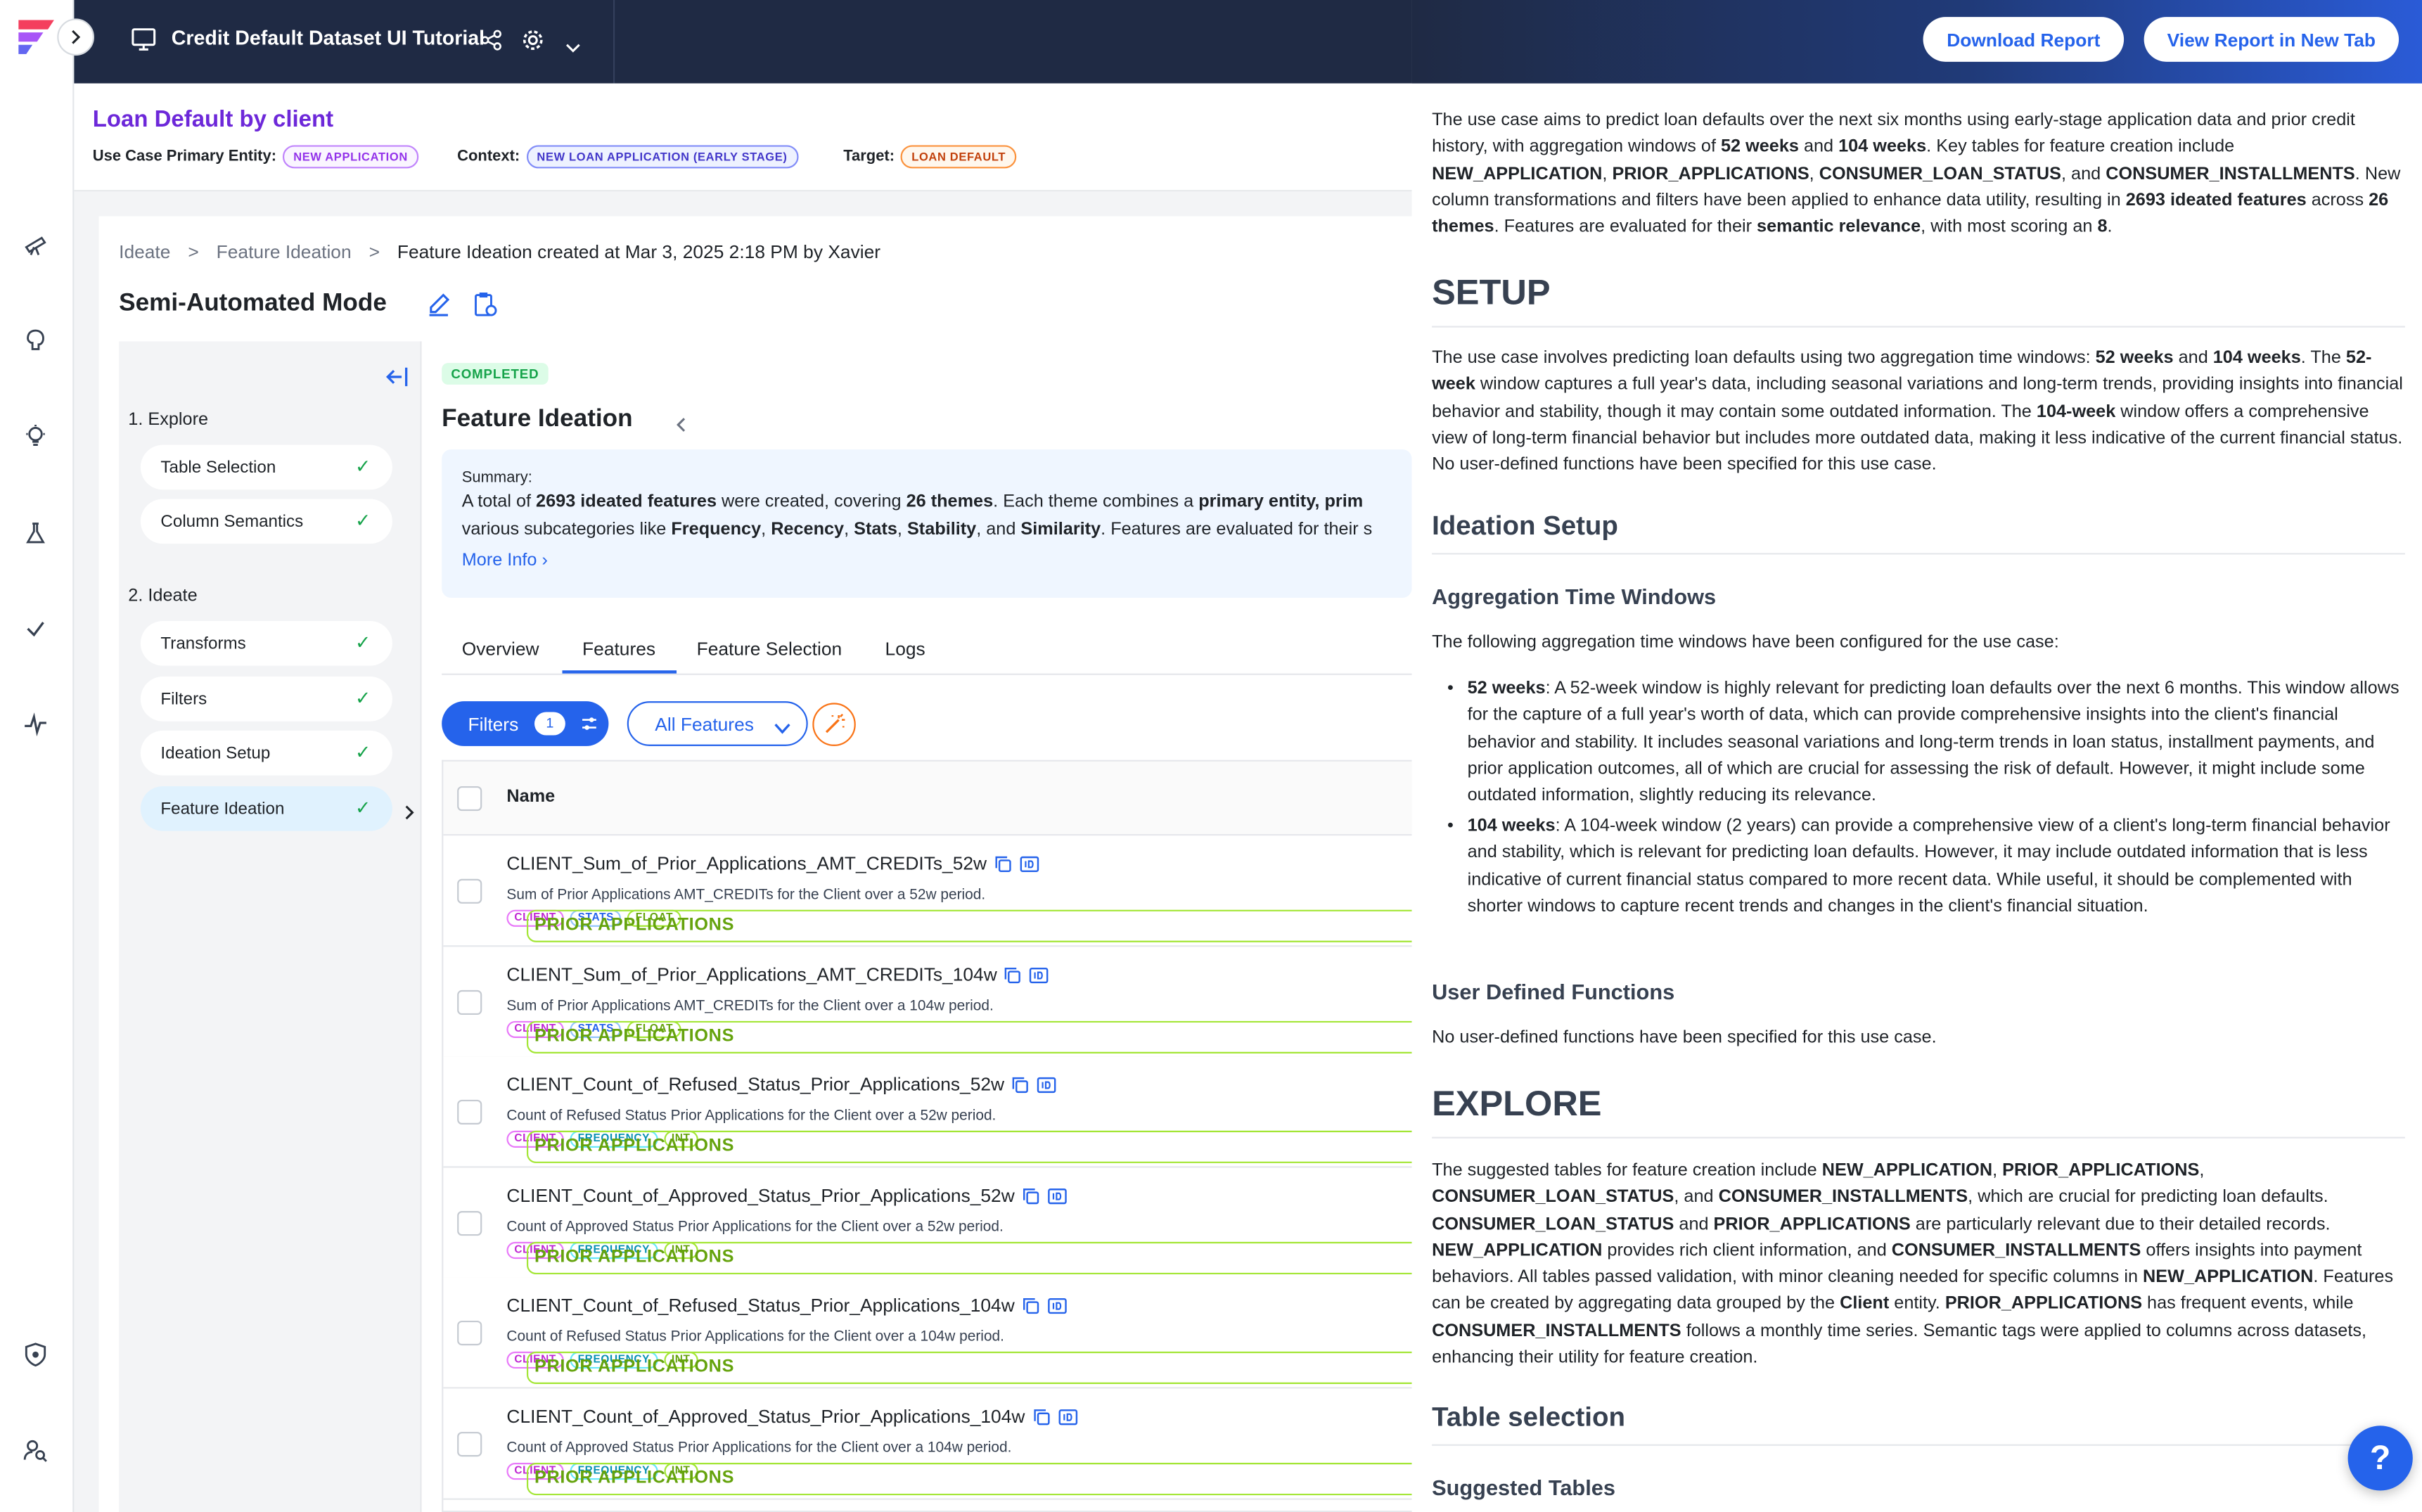 The image size is (2422, 1512). I want to click on context-pill: NEW LOAN APPLICATION (EARLY STAGE), so click(662, 157).